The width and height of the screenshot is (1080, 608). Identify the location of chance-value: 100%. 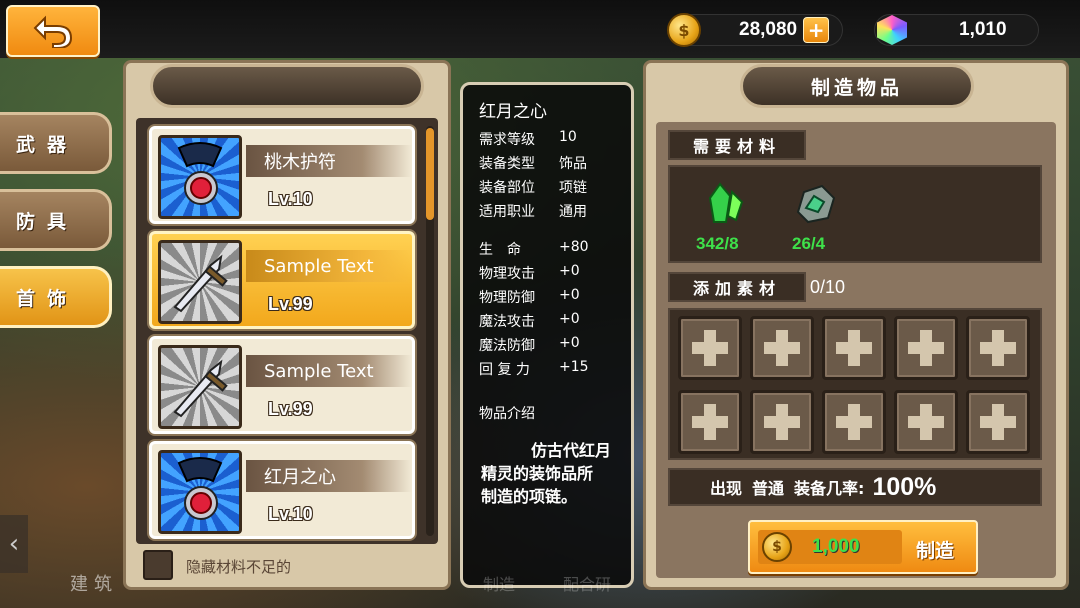
(904, 486).